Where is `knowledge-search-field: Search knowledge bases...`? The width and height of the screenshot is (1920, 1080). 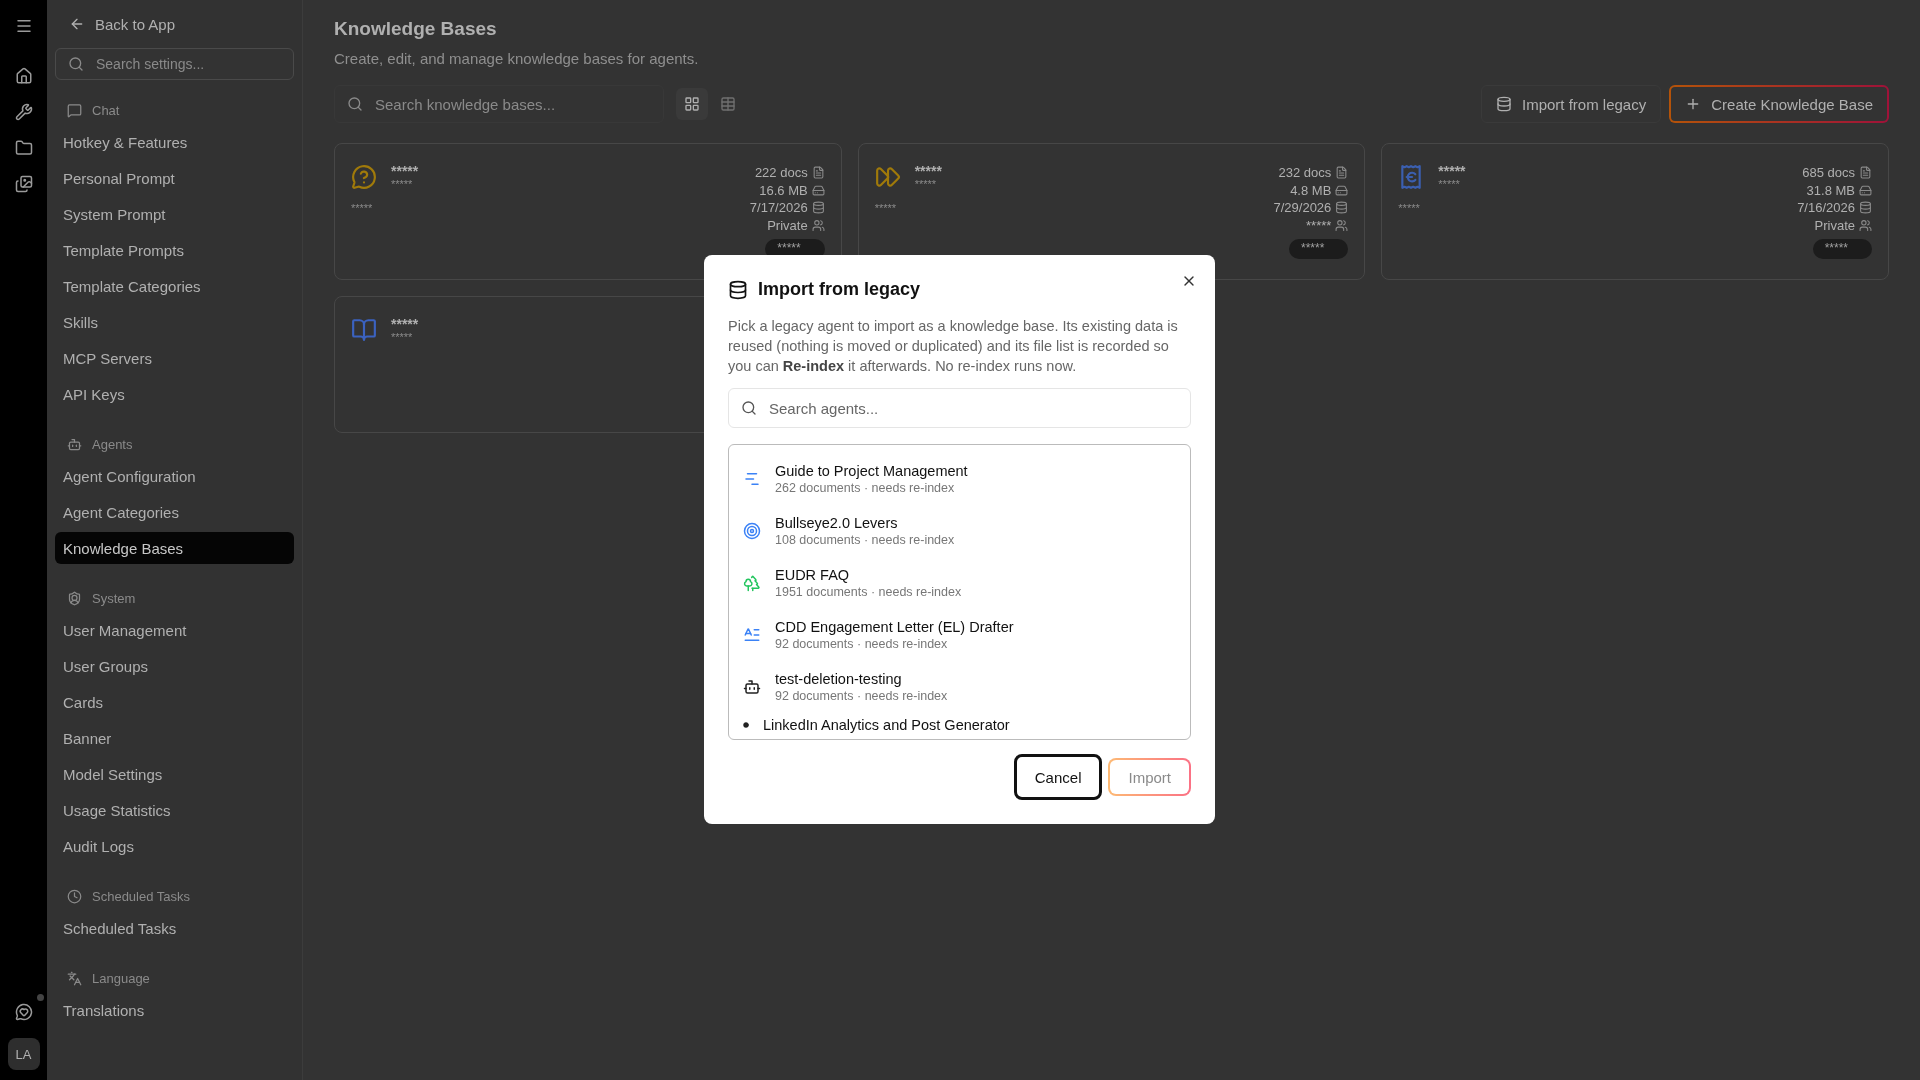 knowledge-search-field: Search knowledge bases... is located at coordinates (518, 104).